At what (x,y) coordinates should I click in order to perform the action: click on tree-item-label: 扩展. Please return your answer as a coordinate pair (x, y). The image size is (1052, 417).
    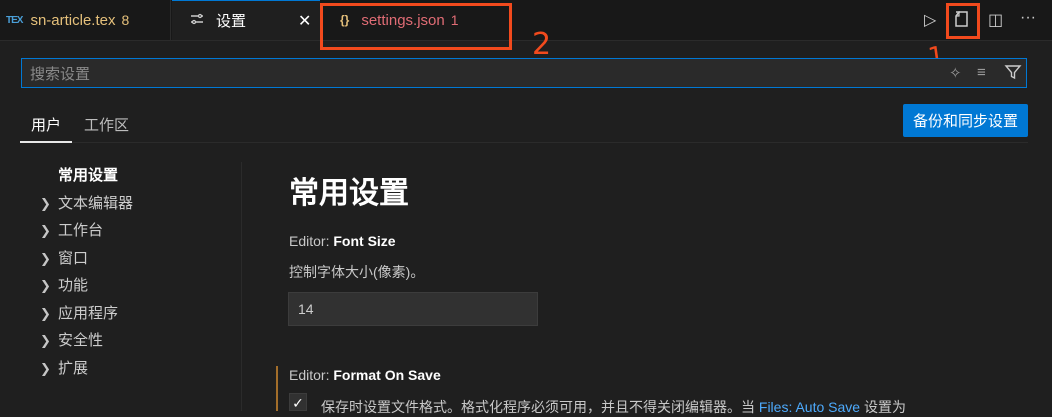
    Looking at the image, I should click on (73, 368).